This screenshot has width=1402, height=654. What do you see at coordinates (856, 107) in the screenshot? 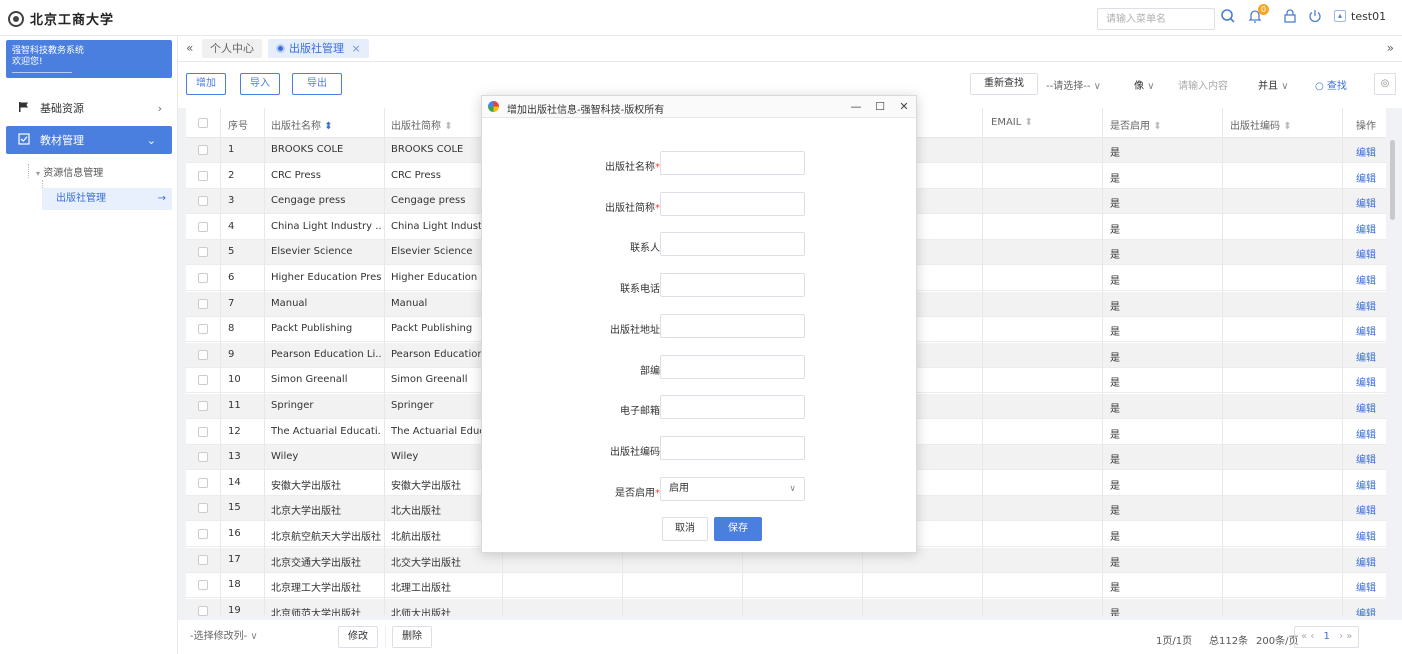
I see `minimize-icon: —` at bounding box center [856, 107].